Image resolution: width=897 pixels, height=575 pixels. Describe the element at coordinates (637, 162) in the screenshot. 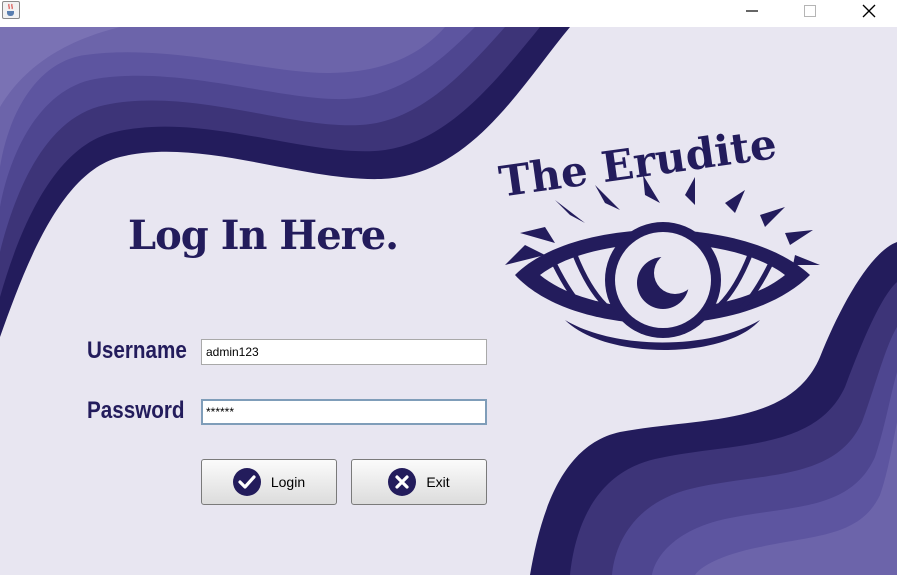

I see `logo-text: The Erudite` at that location.